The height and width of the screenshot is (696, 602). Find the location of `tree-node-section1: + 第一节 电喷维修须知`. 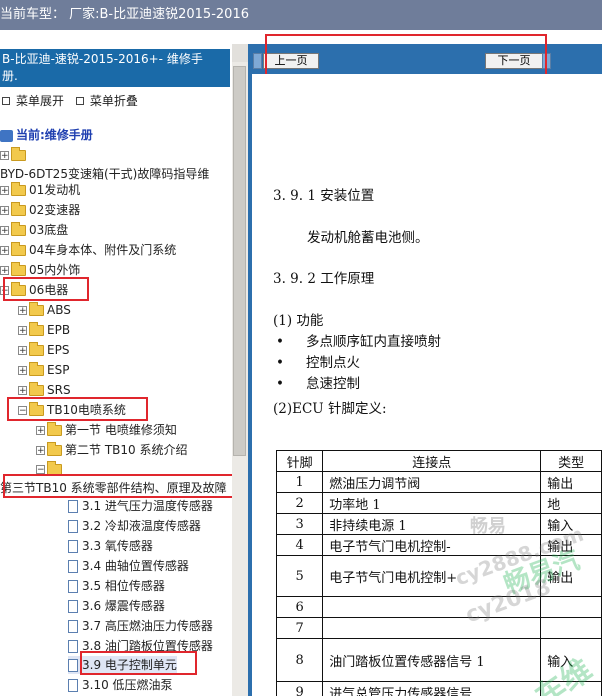

tree-node-section1: + 第一节 电喷维修须知 is located at coordinates (106, 430).